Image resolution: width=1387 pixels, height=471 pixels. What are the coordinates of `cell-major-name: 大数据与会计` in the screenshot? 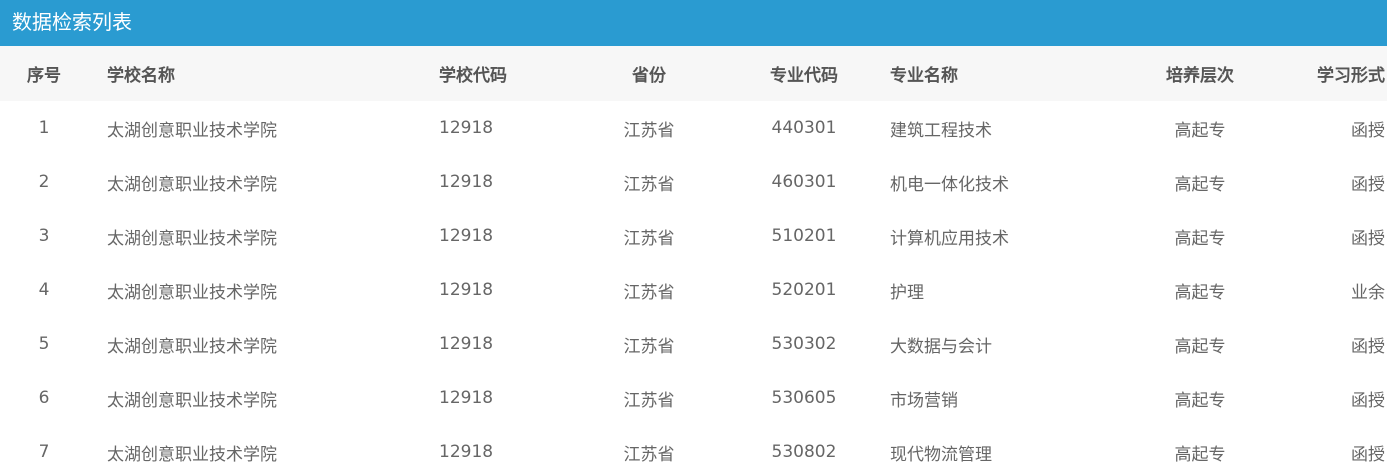 It's located at (941, 346).